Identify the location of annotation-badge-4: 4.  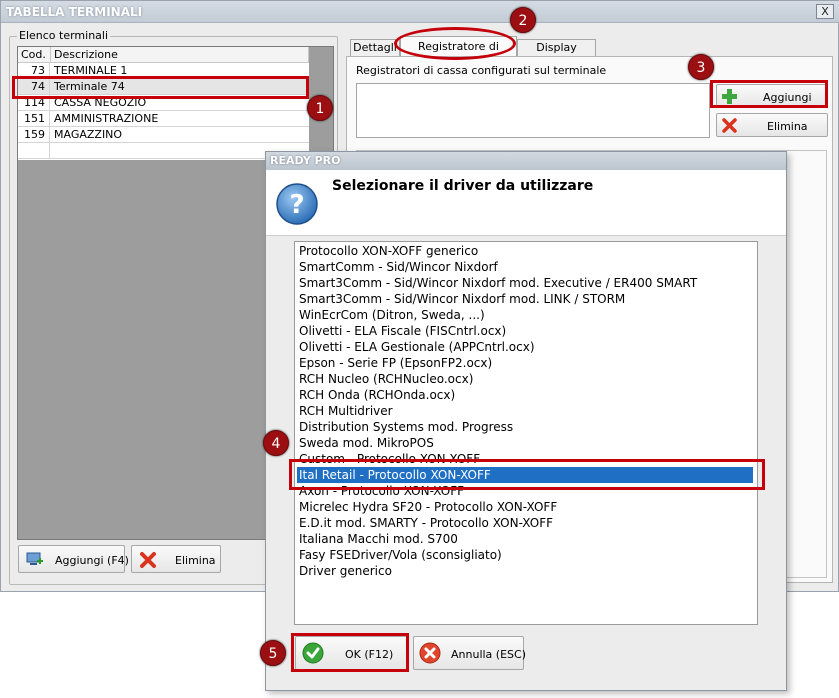
(276, 443).